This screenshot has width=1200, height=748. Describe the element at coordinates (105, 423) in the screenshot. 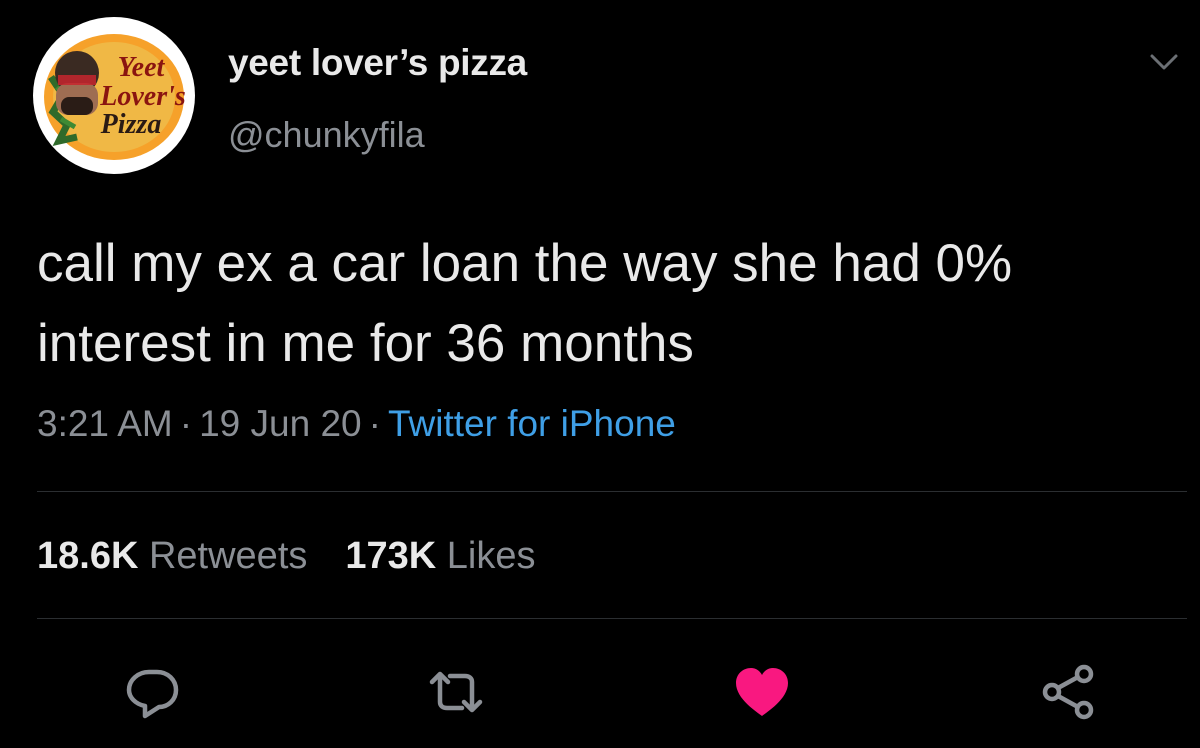

I see `tweet-time: 3:21 AM` at that location.